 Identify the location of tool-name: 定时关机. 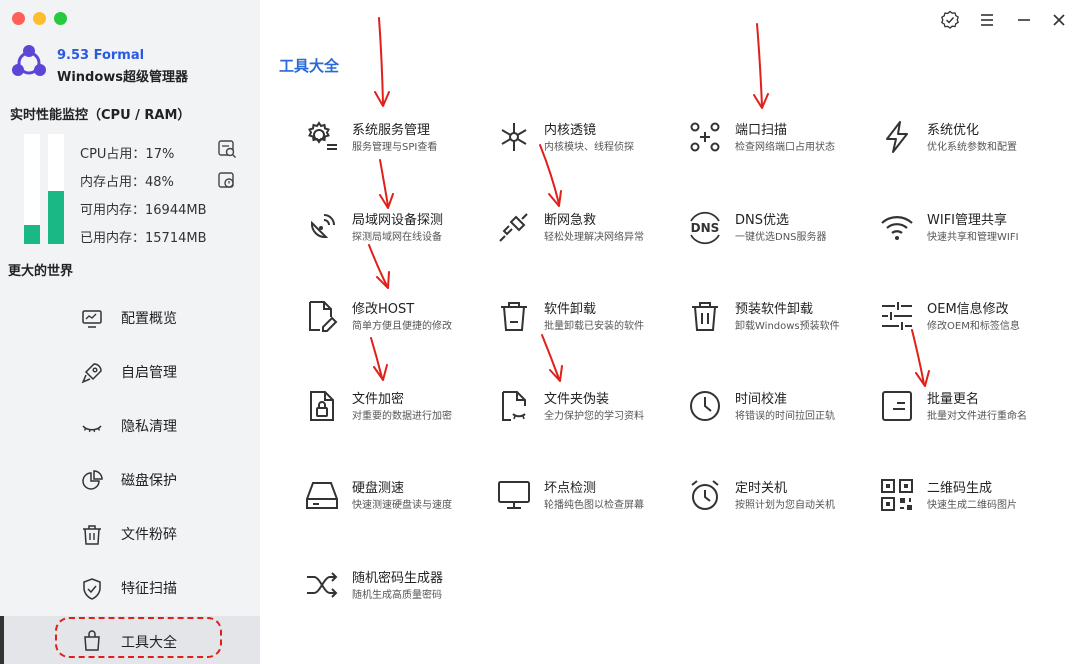
(761, 488).